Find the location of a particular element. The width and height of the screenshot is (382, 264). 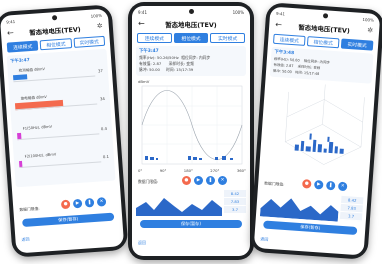

level-label: 检测幅值 dBmV is located at coordinates (32, 70).